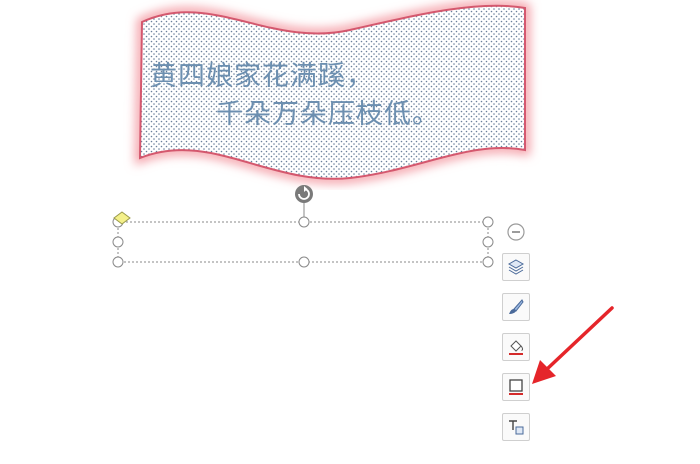 This screenshot has width=700, height=464. Describe the element at coordinates (516, 232) in the screenshot. I see `minus-circle-icon` at that location.